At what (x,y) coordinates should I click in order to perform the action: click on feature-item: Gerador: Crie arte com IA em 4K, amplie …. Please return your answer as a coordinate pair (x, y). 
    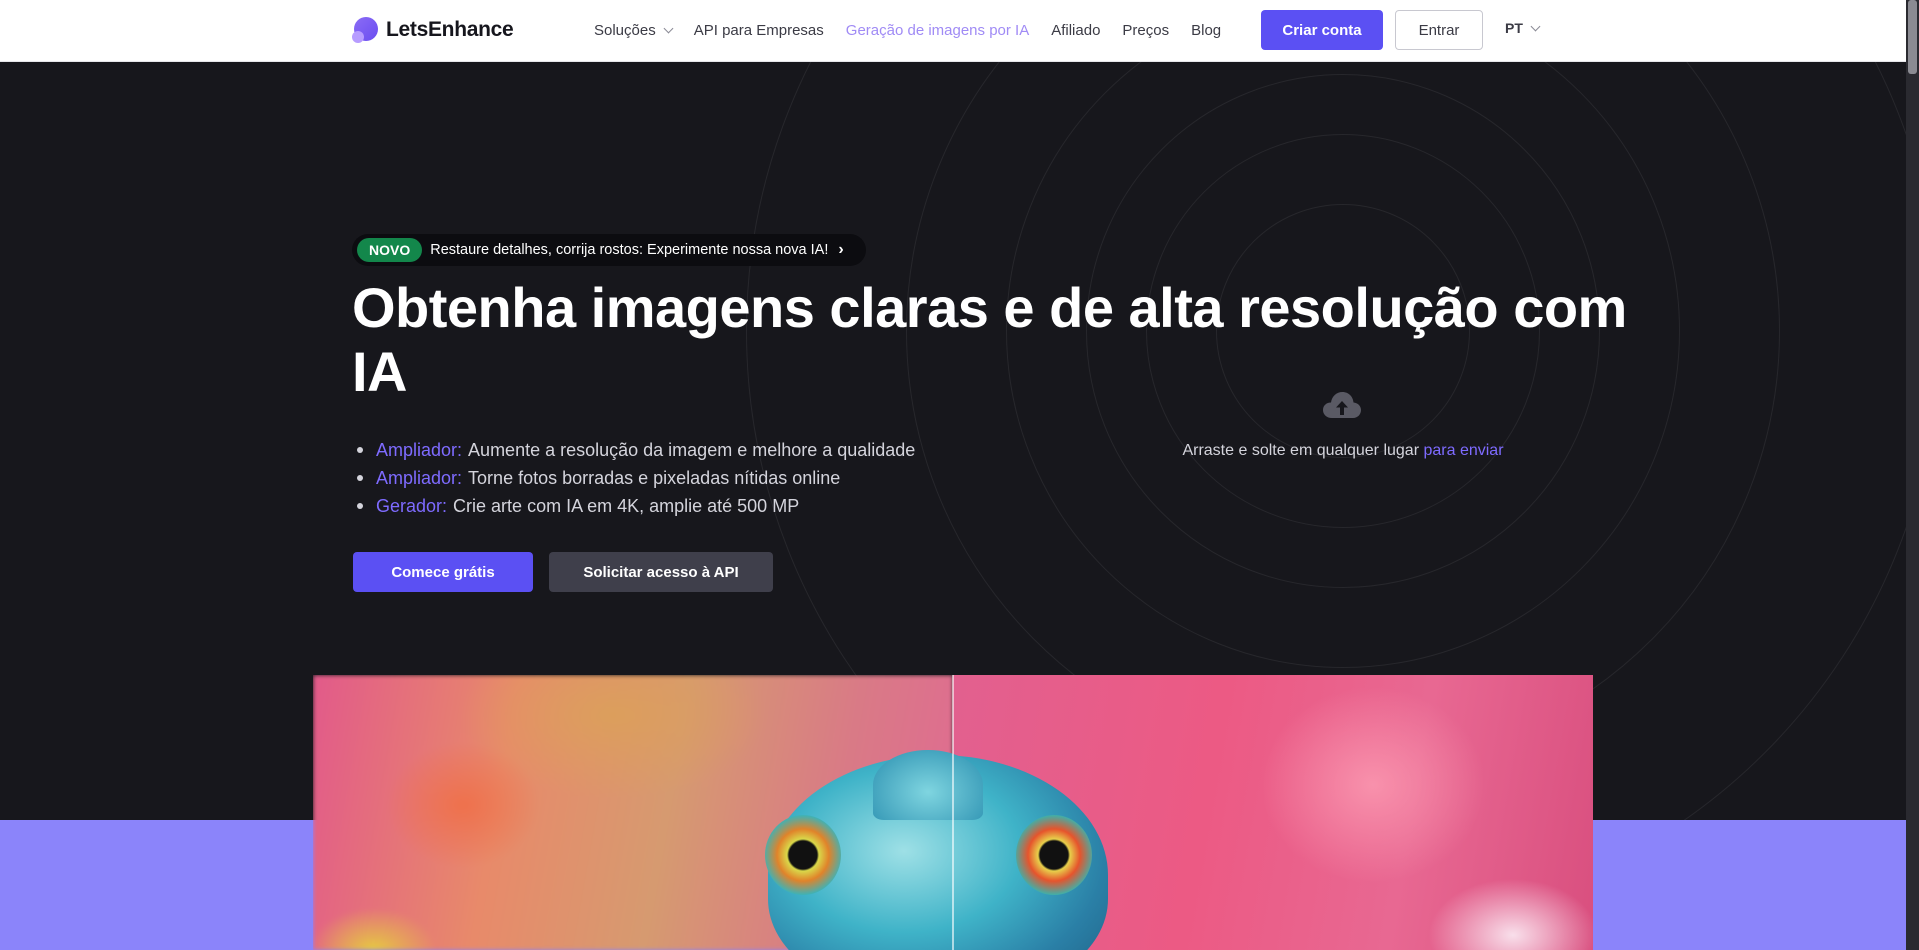
    Looking at the image, I should click on (633, 506).